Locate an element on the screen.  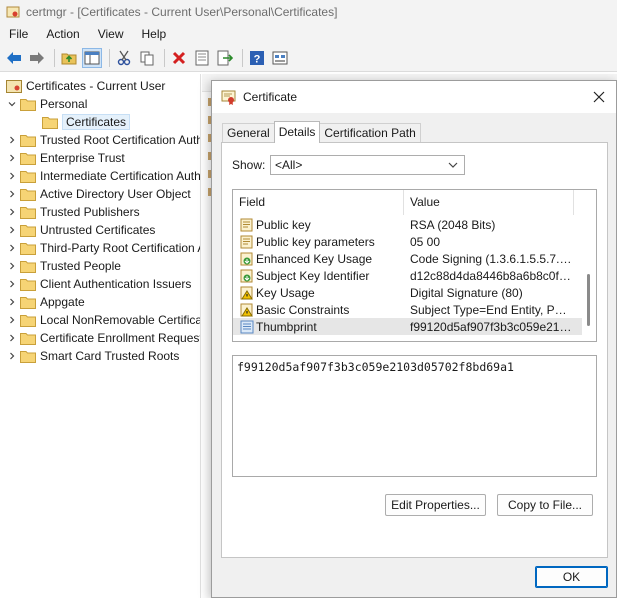
field-name: Subject Key Identifier is located at coordinates (313, 275).